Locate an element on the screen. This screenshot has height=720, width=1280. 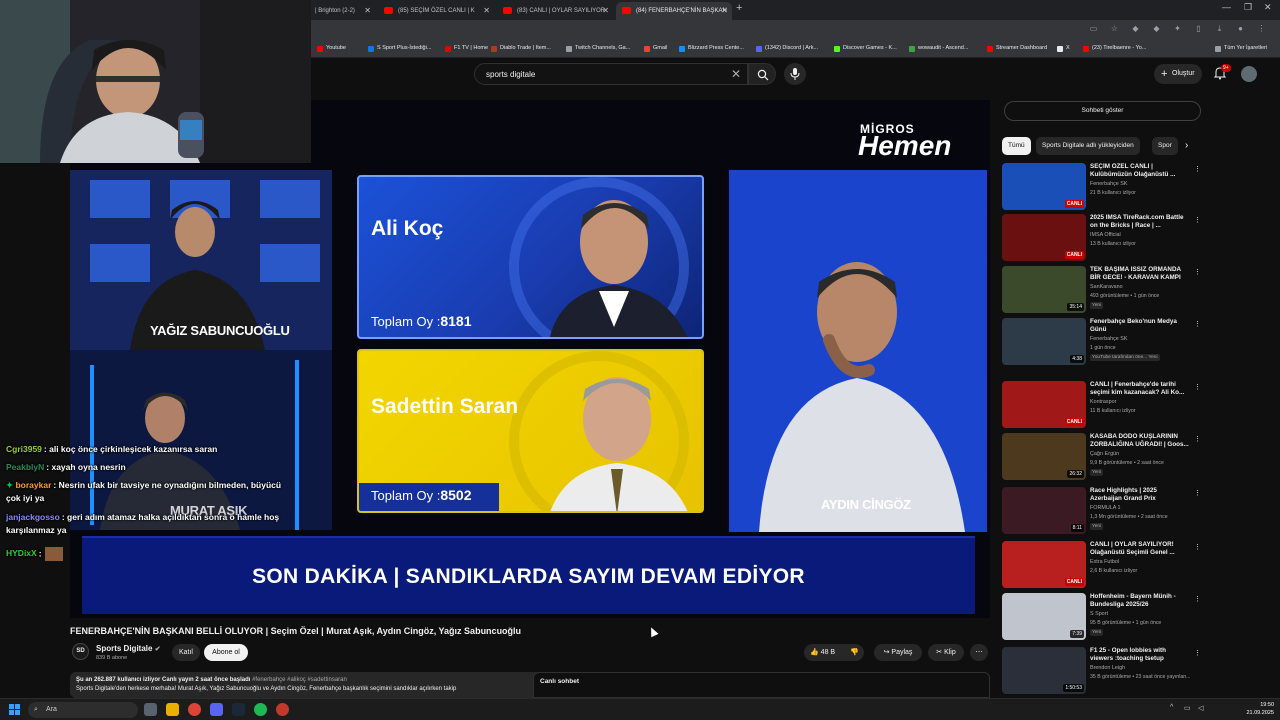
recommendation-channel: IMSA Official is located at coordinates (1105, 235).